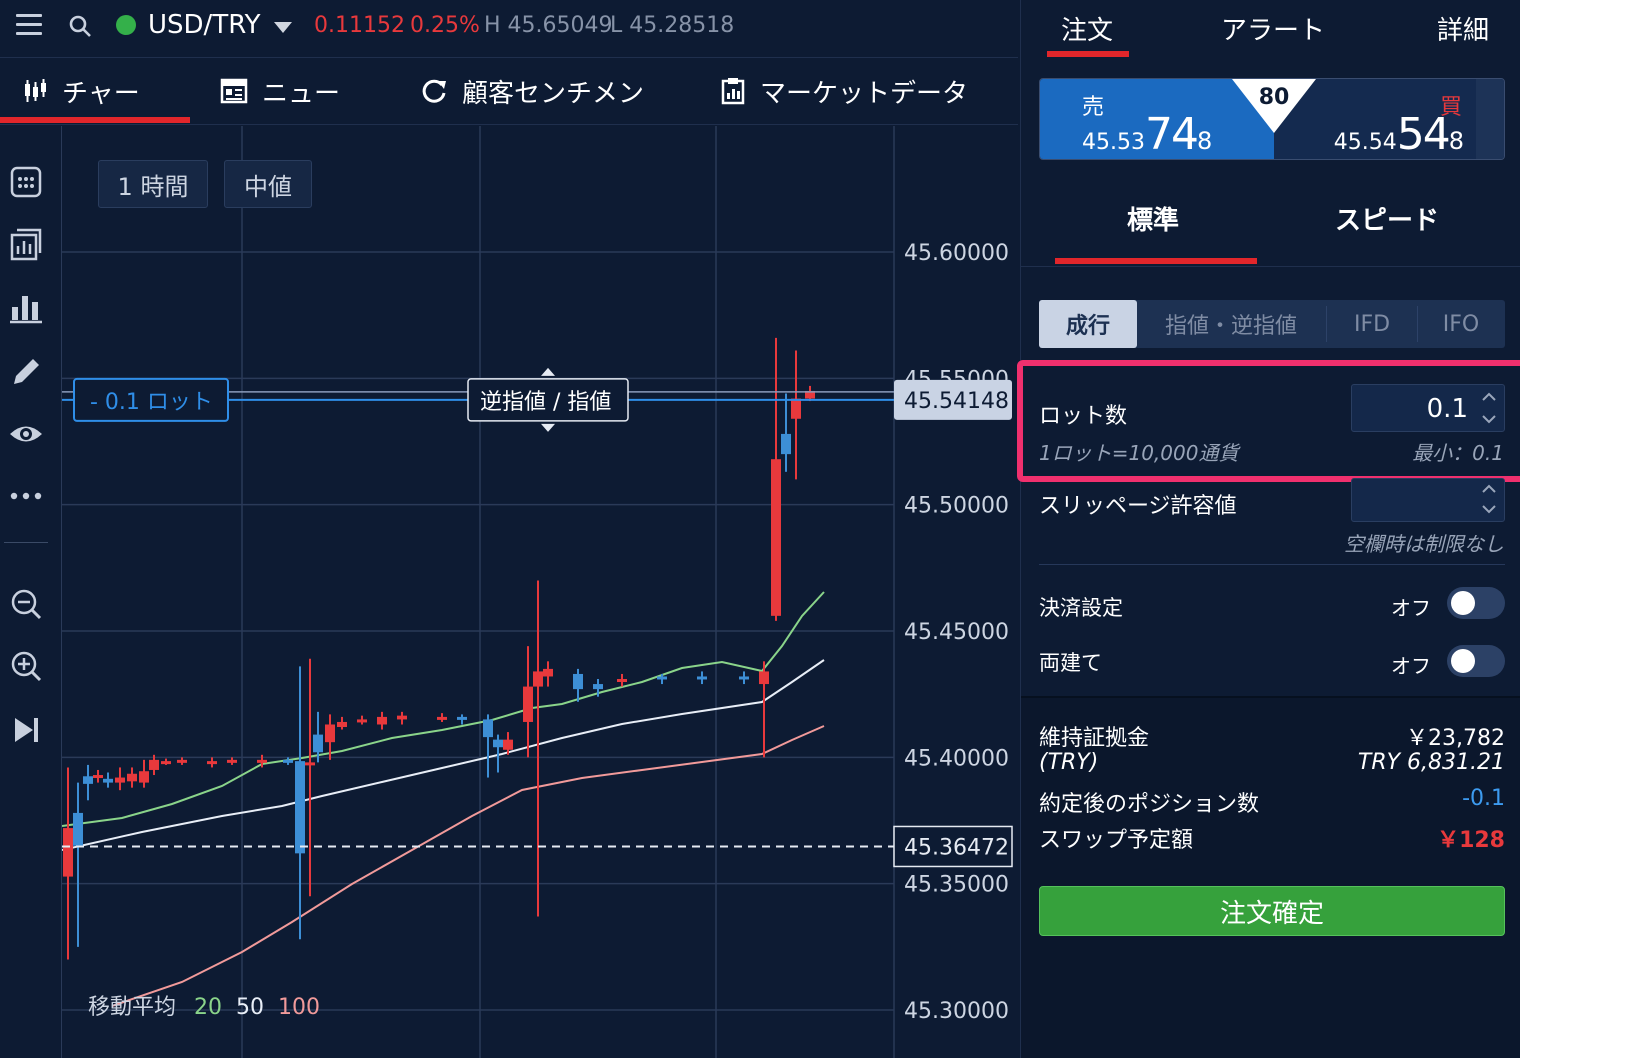  What do you see at coordinates (1387, 218) in the screenshot?
I see `mode-speed: スピード` at bounding box center [1387, 218].